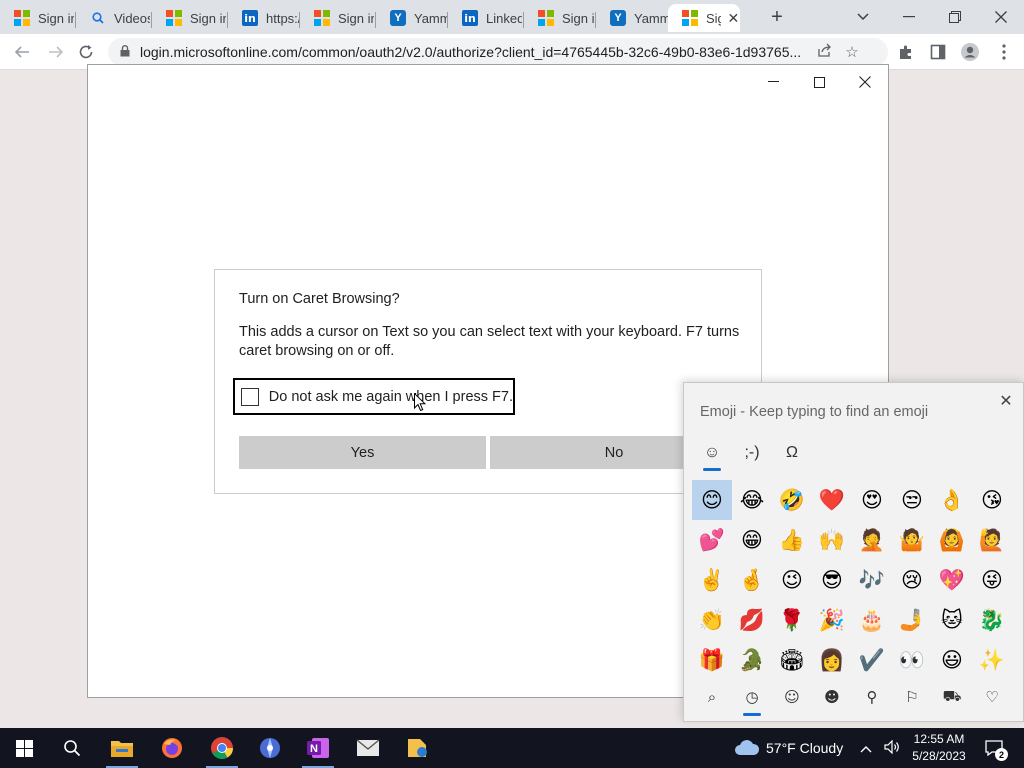 The width and height of the screenshot is (1024, 768). Describe the element at coordinates (952, 580) in the screenshot. I see `emoji-cell: 💖` at that location.